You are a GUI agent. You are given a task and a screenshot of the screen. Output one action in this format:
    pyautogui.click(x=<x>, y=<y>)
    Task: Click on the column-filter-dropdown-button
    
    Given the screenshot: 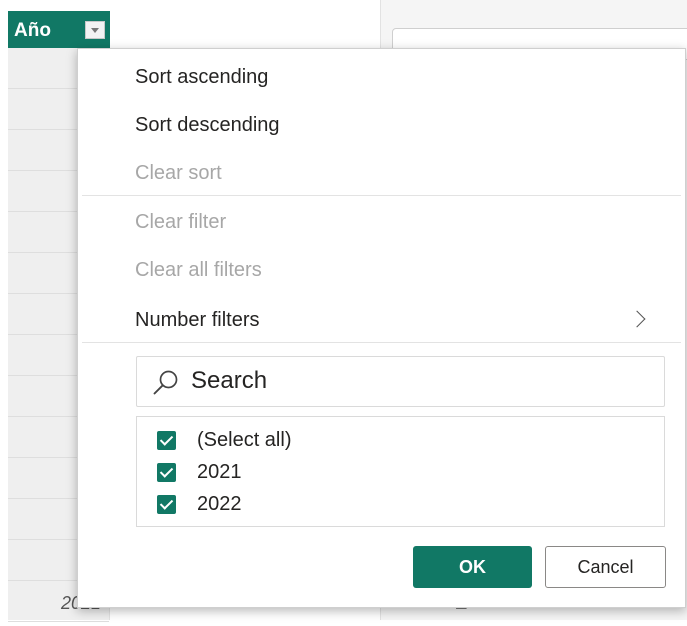 What is the action you would take?
    pyautogui.click(x=95, y=30)
    